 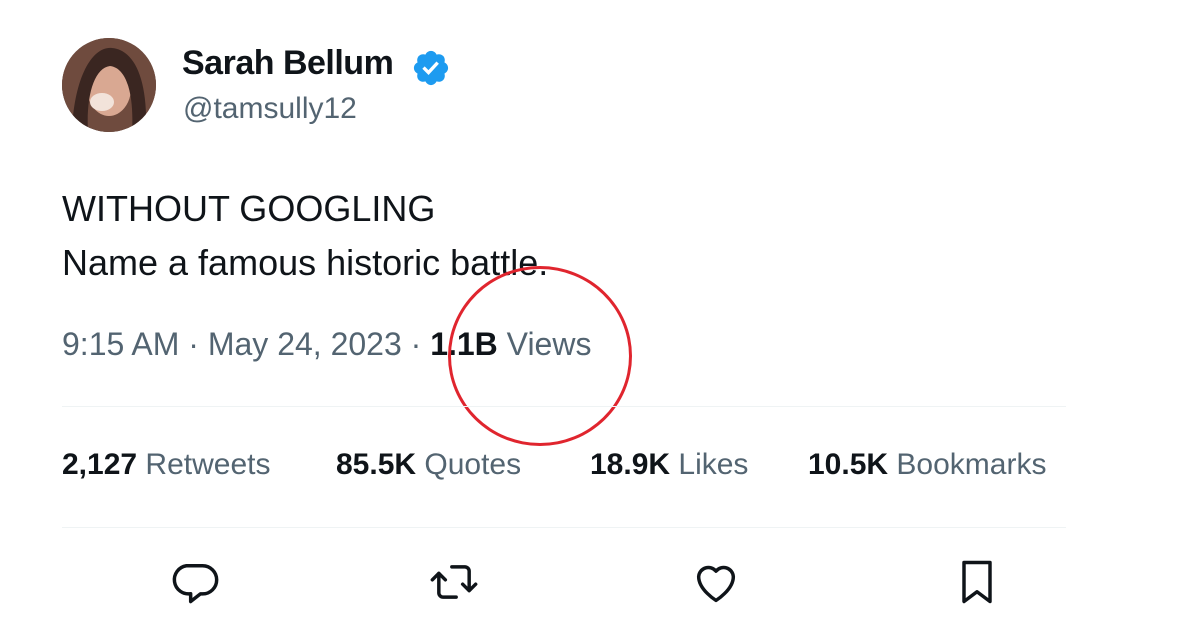 I want to click on stat-retweets: 2,127 Retweets, so click(x=166, y=465).